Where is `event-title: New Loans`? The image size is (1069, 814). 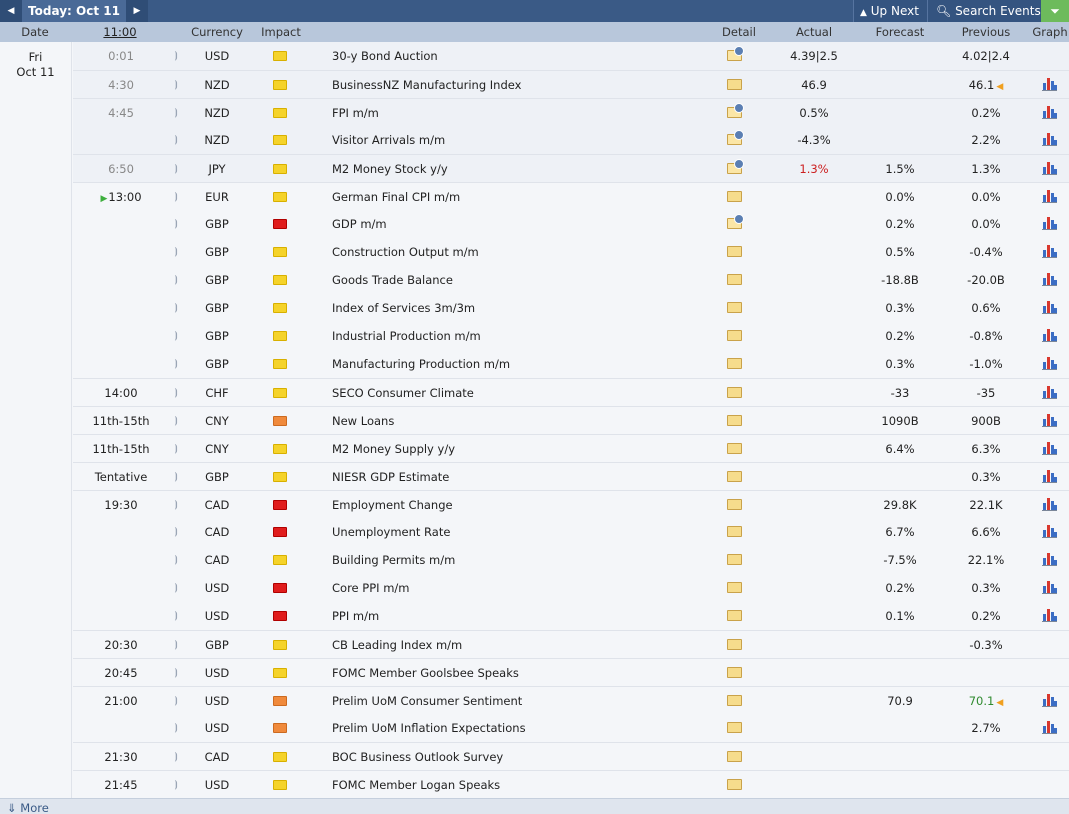 event-title: New Loans is located at coordinates (363, 421).